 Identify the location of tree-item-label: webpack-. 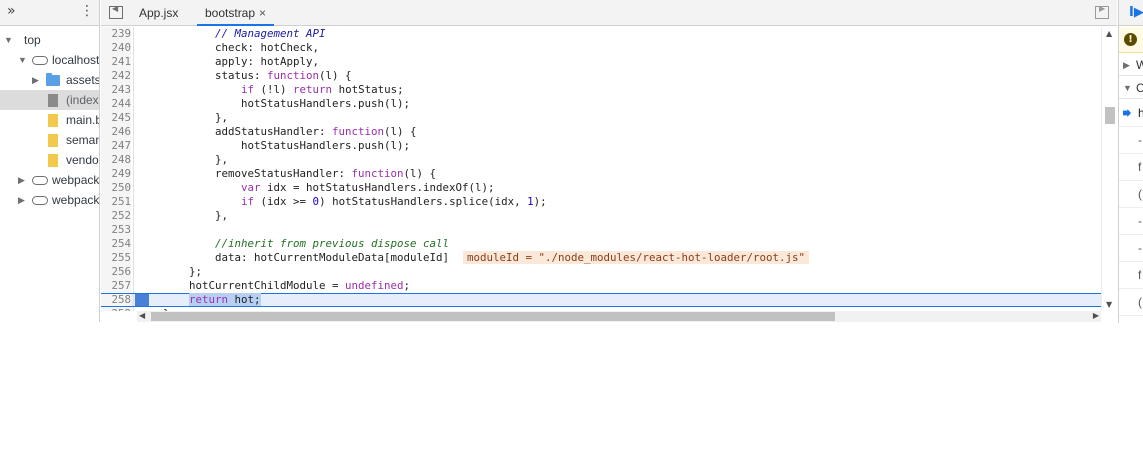
(76, 180).